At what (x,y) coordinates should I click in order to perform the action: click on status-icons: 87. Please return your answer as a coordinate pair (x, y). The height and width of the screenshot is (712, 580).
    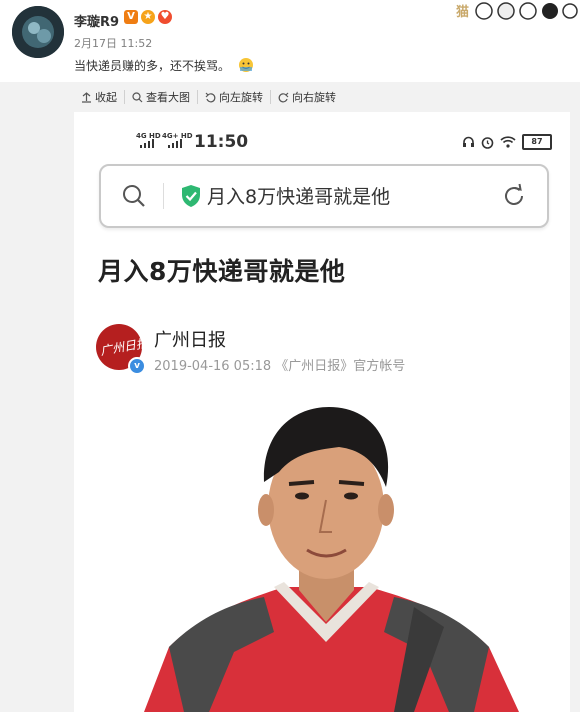
    Looking at the image, I should click on (507, 142).